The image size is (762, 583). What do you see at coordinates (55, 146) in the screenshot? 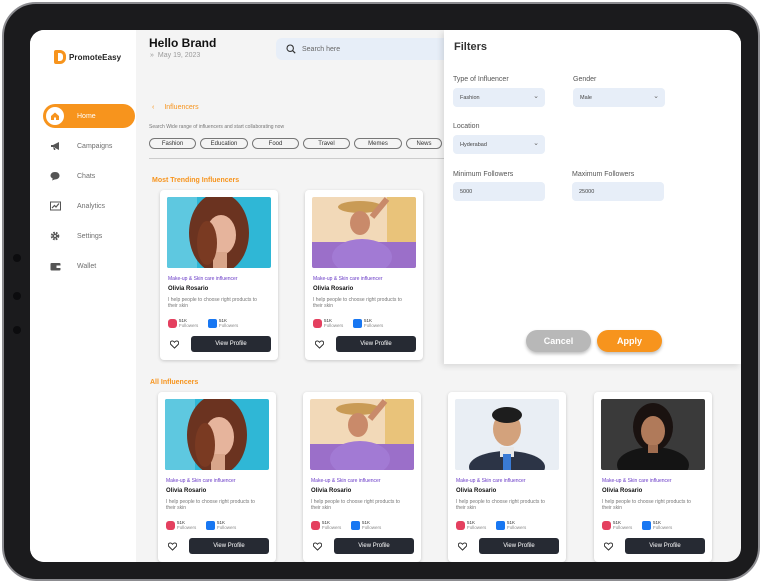
I see `megaphone-icon` at bounding box center [55, 146].